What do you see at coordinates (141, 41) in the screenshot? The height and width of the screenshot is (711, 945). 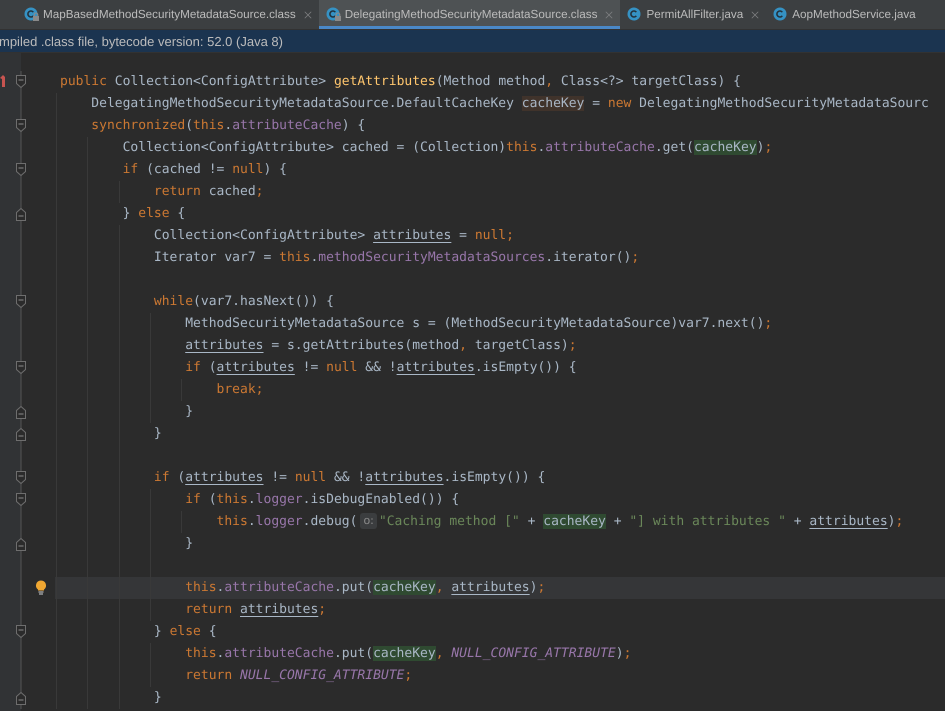 I see `notification-text: mpiled .class file, bytecode version: 52.0 (Java 8)` at bounding box center [141, 41].